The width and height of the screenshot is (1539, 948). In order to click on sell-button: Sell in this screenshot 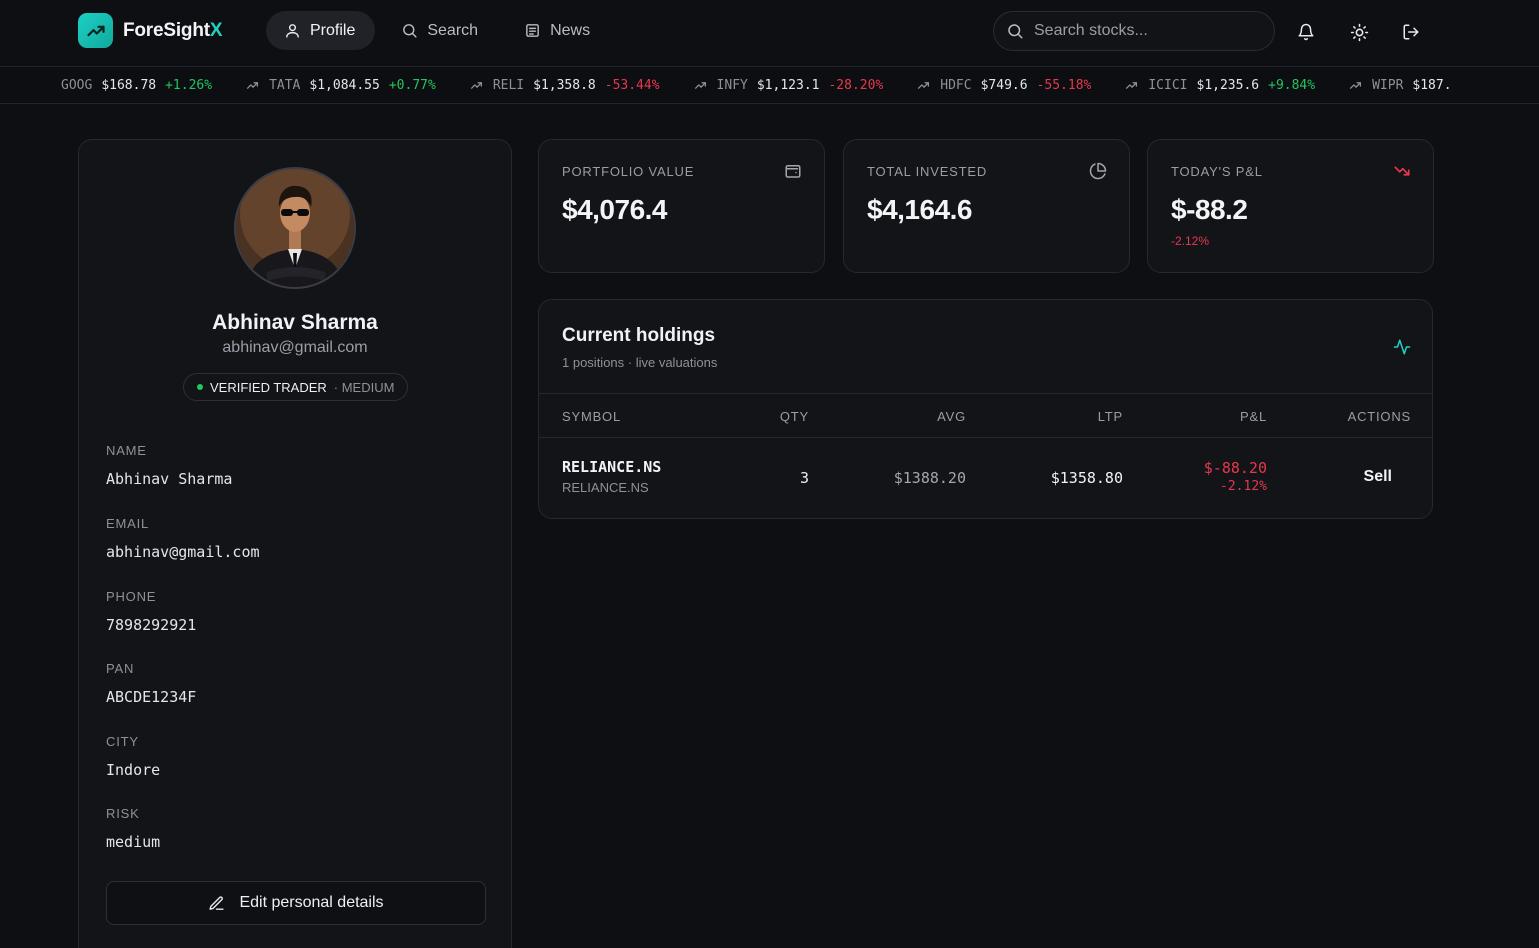, I will do `click(1378, 477)`.